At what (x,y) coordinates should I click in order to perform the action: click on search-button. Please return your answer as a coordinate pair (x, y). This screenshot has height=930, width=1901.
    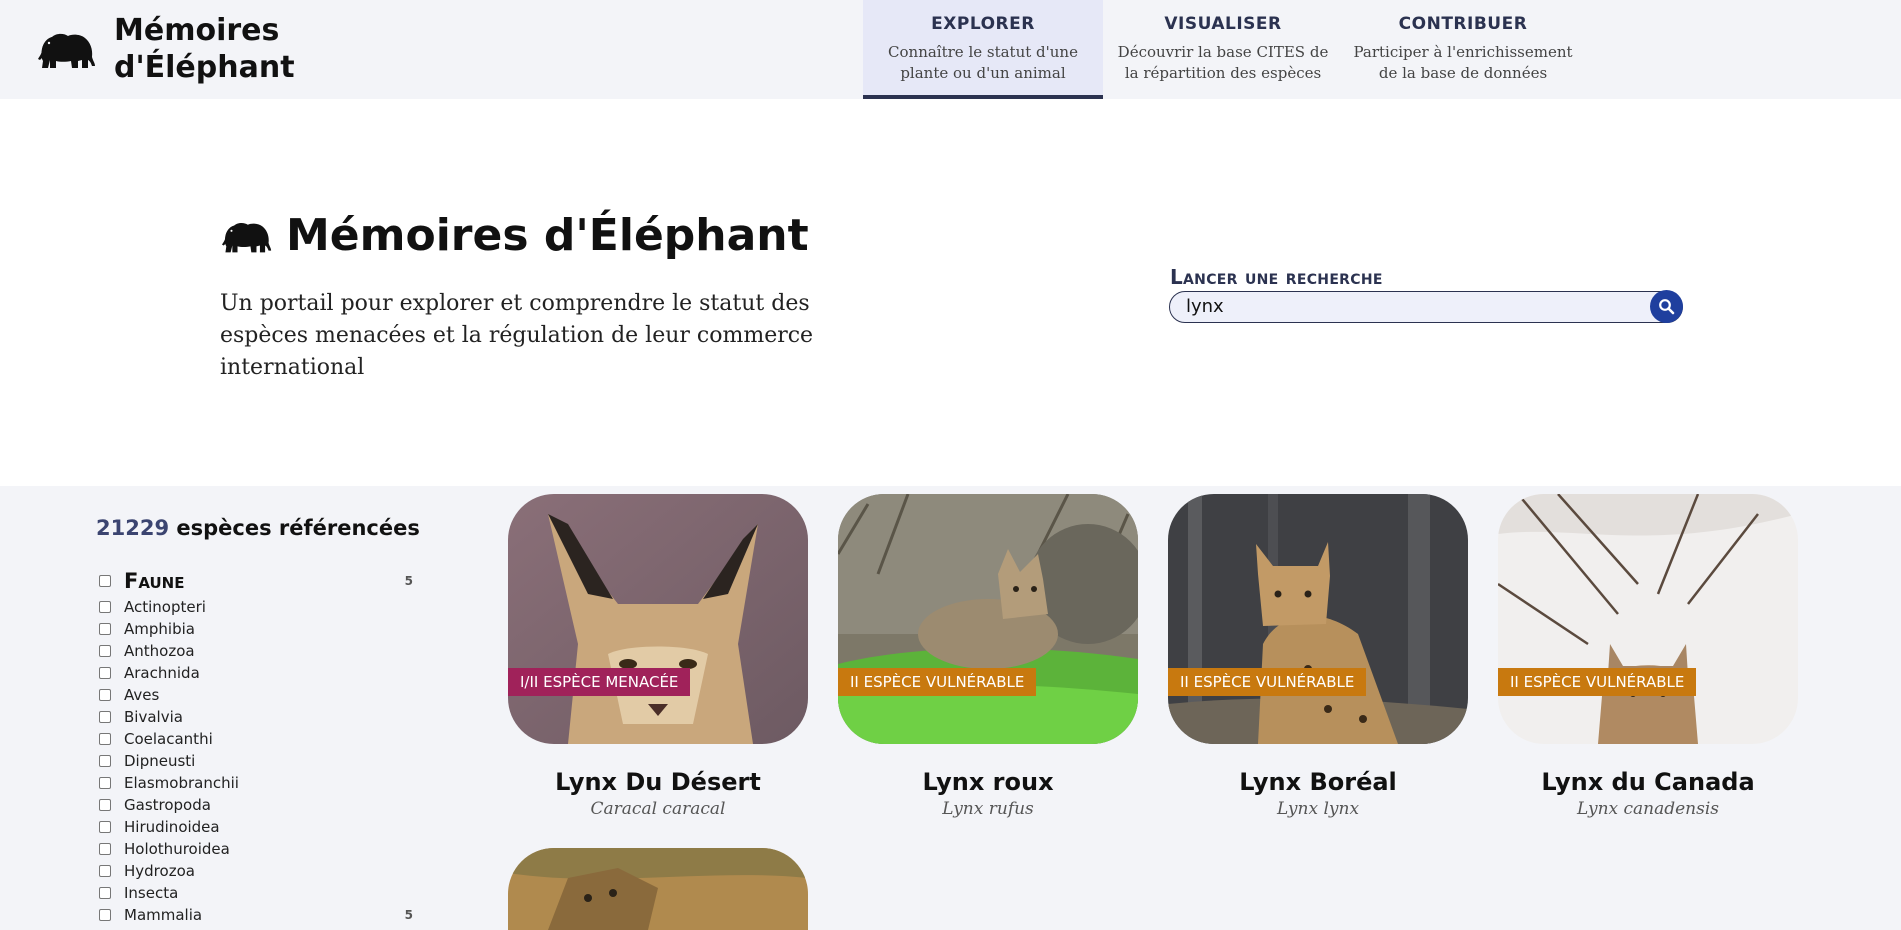
    Looking at the image, I should click on (1666, 306).